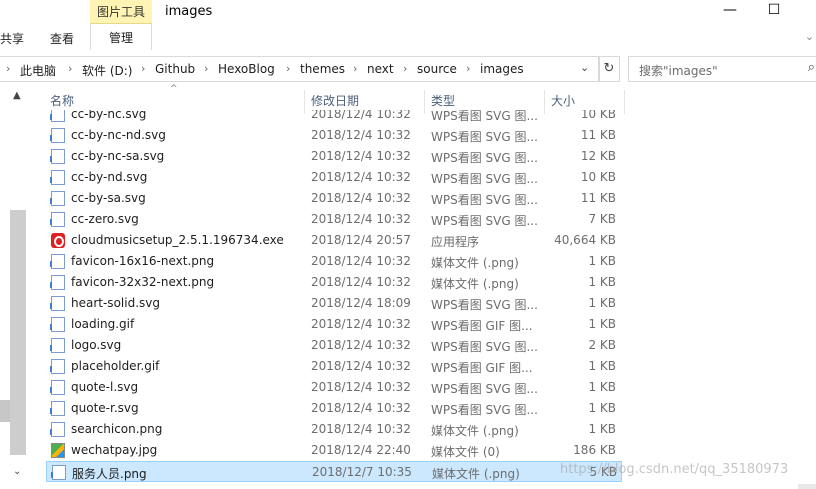  What do you see at coordinates (38, 70) in the screenshot?
I see `breadcrumb-this-pc: 此电脑` at bounding box center [38, 70].